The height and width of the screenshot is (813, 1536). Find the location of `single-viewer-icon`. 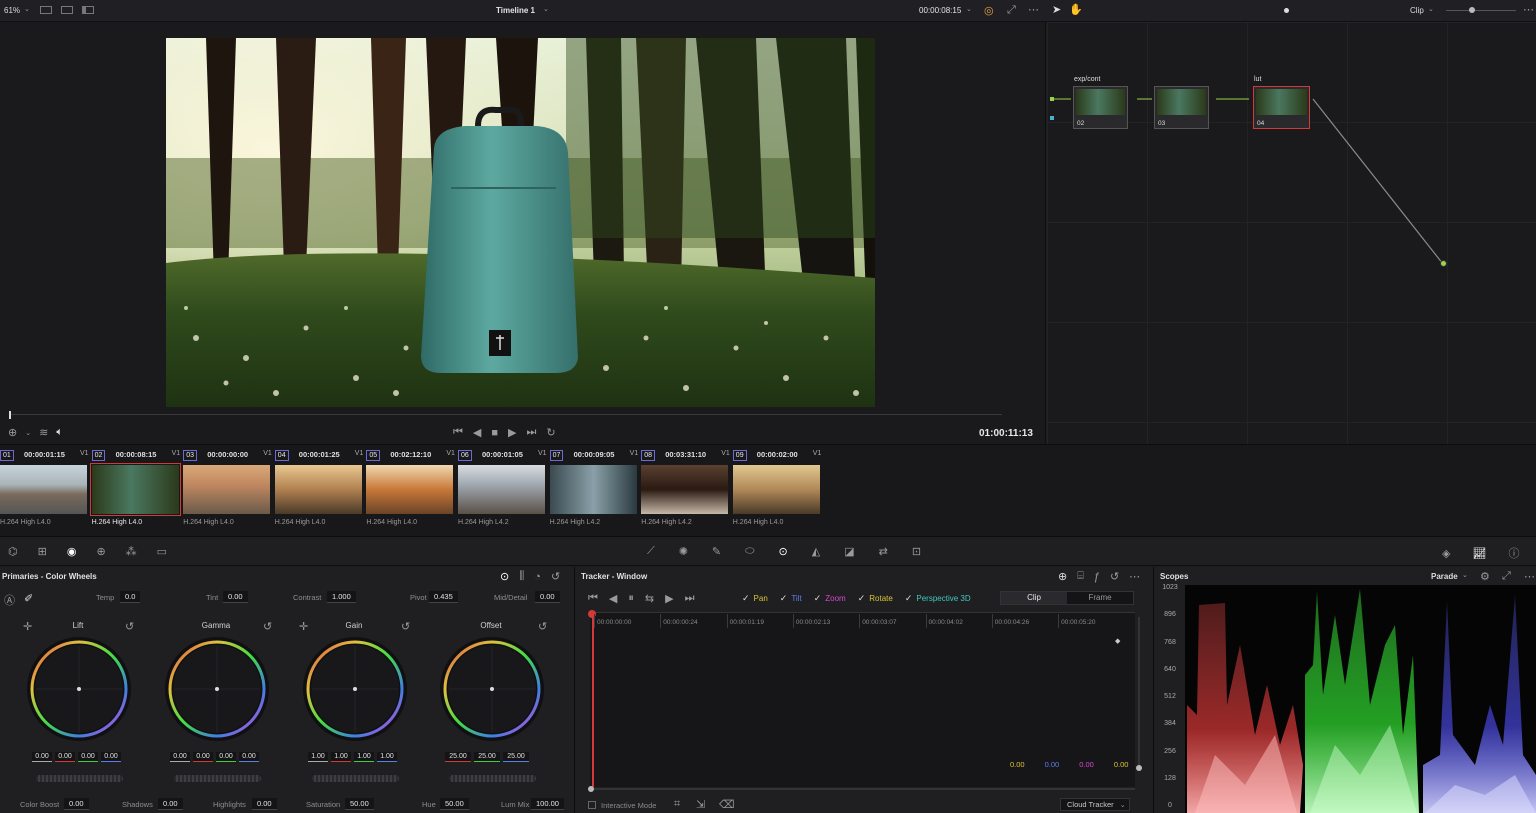

single-viewer-icon is located at coordinates (46, 10).